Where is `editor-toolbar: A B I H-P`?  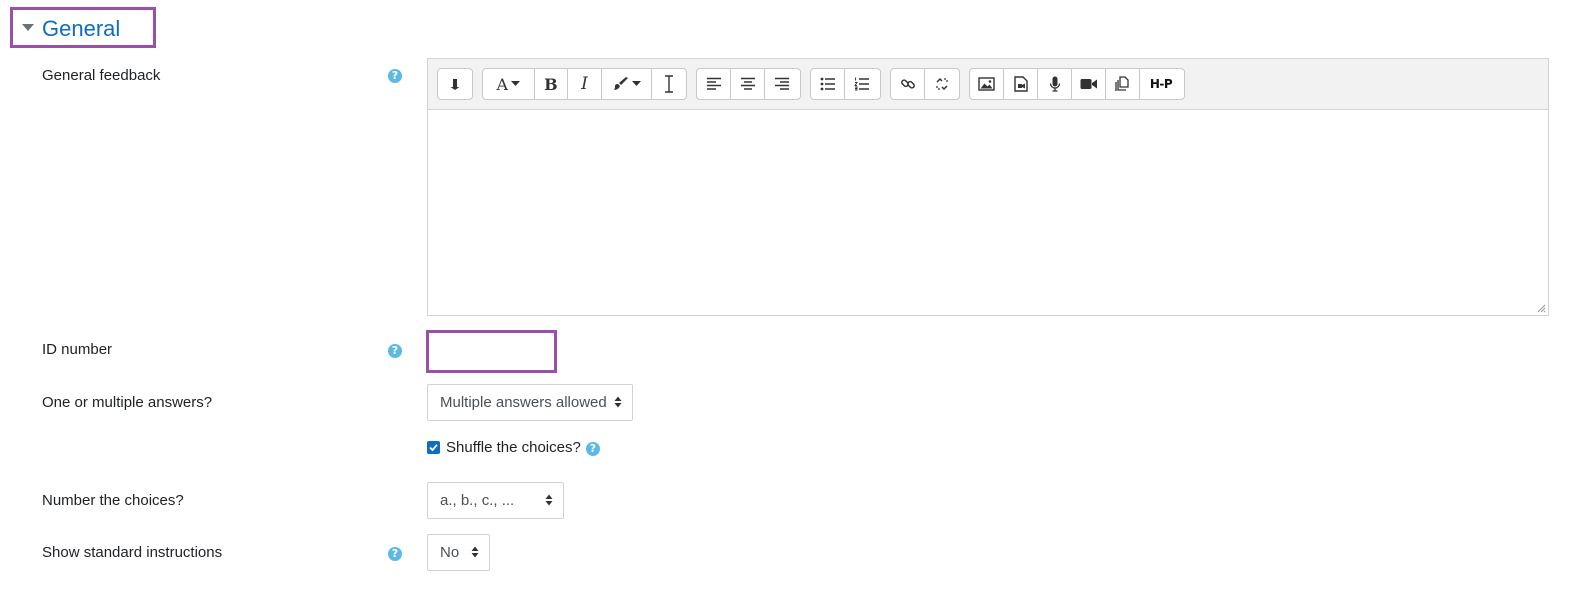 editor-toolbar: A B I H-P is located at coordinates (988, 84).